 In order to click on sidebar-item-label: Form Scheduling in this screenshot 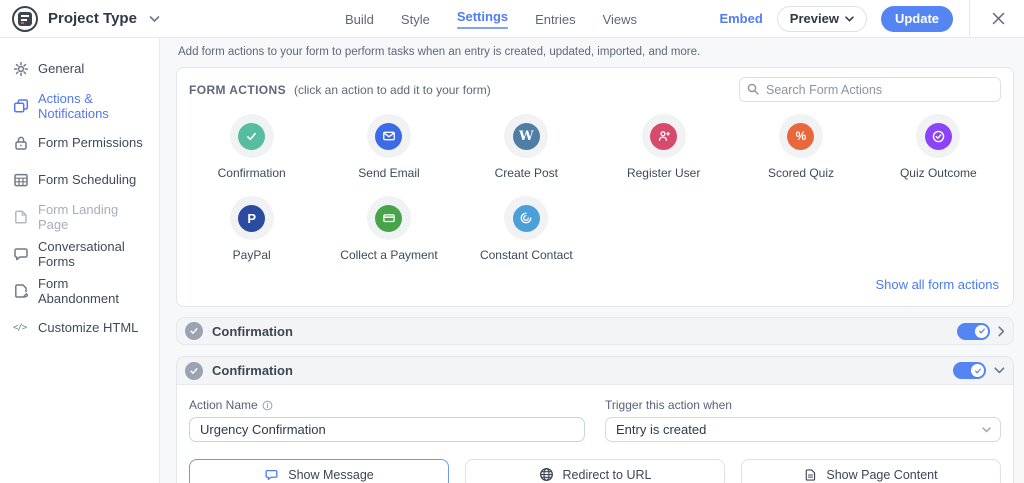, I will do `click(87, 179)`.